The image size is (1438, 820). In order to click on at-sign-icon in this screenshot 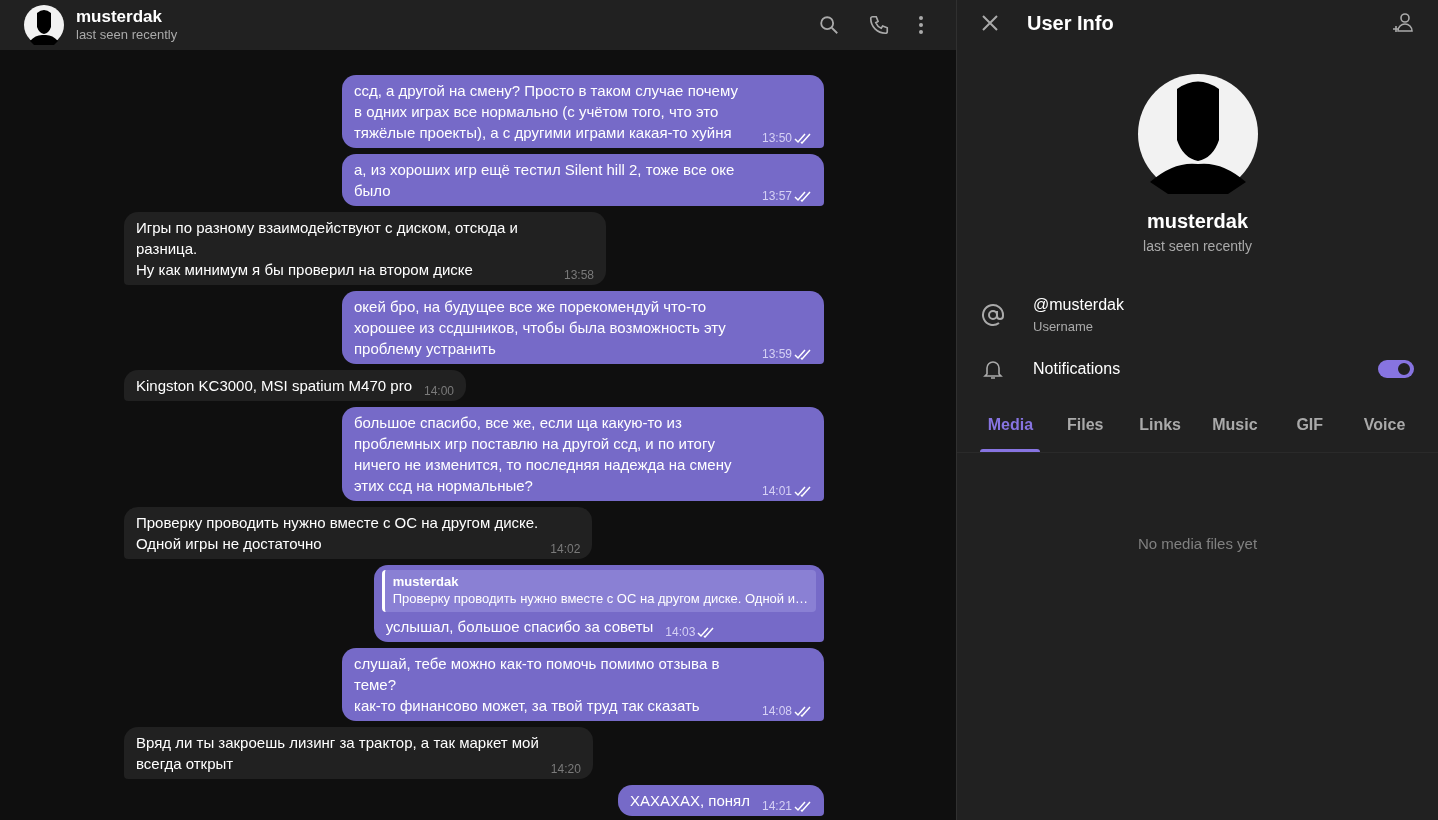, I will do `click(993, 314)`.